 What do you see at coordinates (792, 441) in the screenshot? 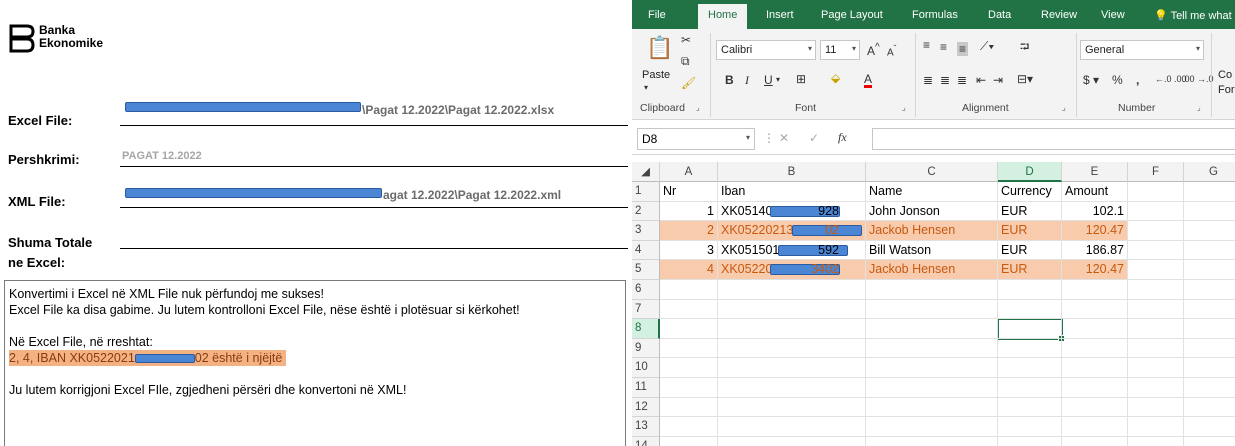
I see `cell-b14` at bounding box center [792, 441].